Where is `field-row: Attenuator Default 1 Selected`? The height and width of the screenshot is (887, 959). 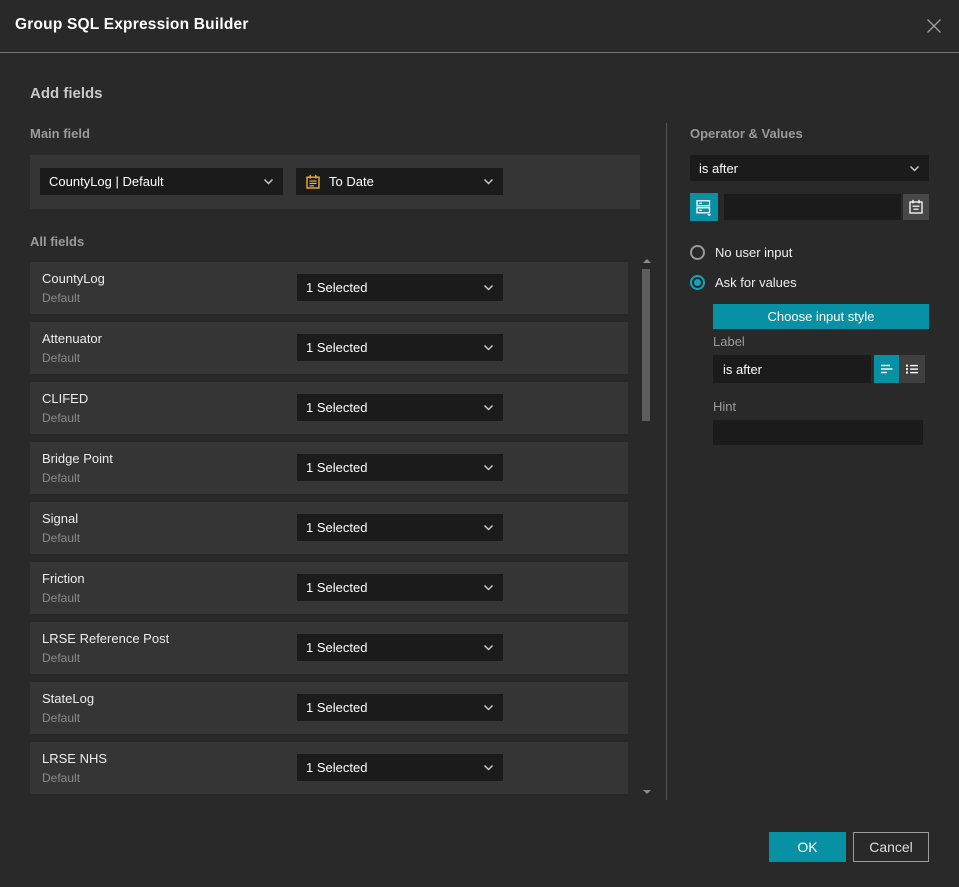
field-row: Attenuator Default 1 Selected is located at coordinates (329, 348).